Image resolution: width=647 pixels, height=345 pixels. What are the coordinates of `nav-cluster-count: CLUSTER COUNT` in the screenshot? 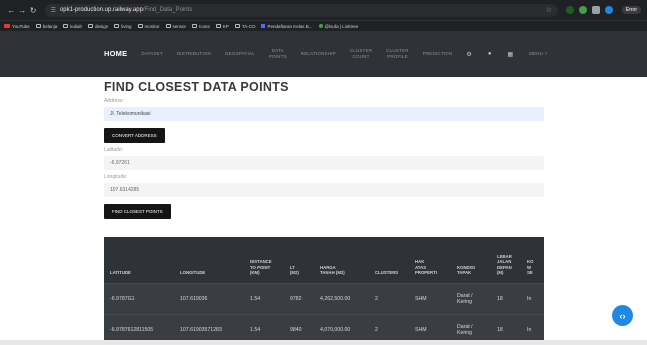 It's located at (361, 54).